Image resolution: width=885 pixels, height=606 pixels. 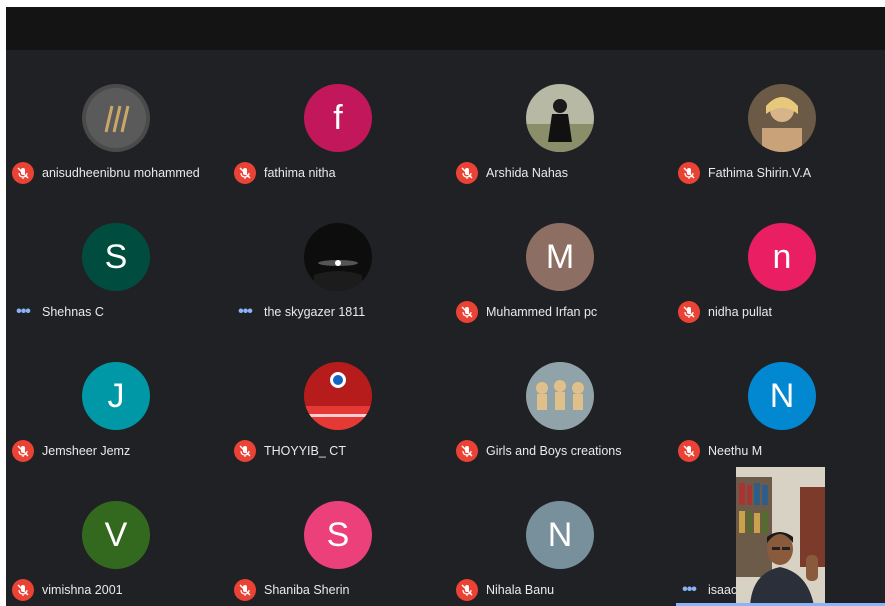 I want to click on avatar: n, so click(x=782, y=257).